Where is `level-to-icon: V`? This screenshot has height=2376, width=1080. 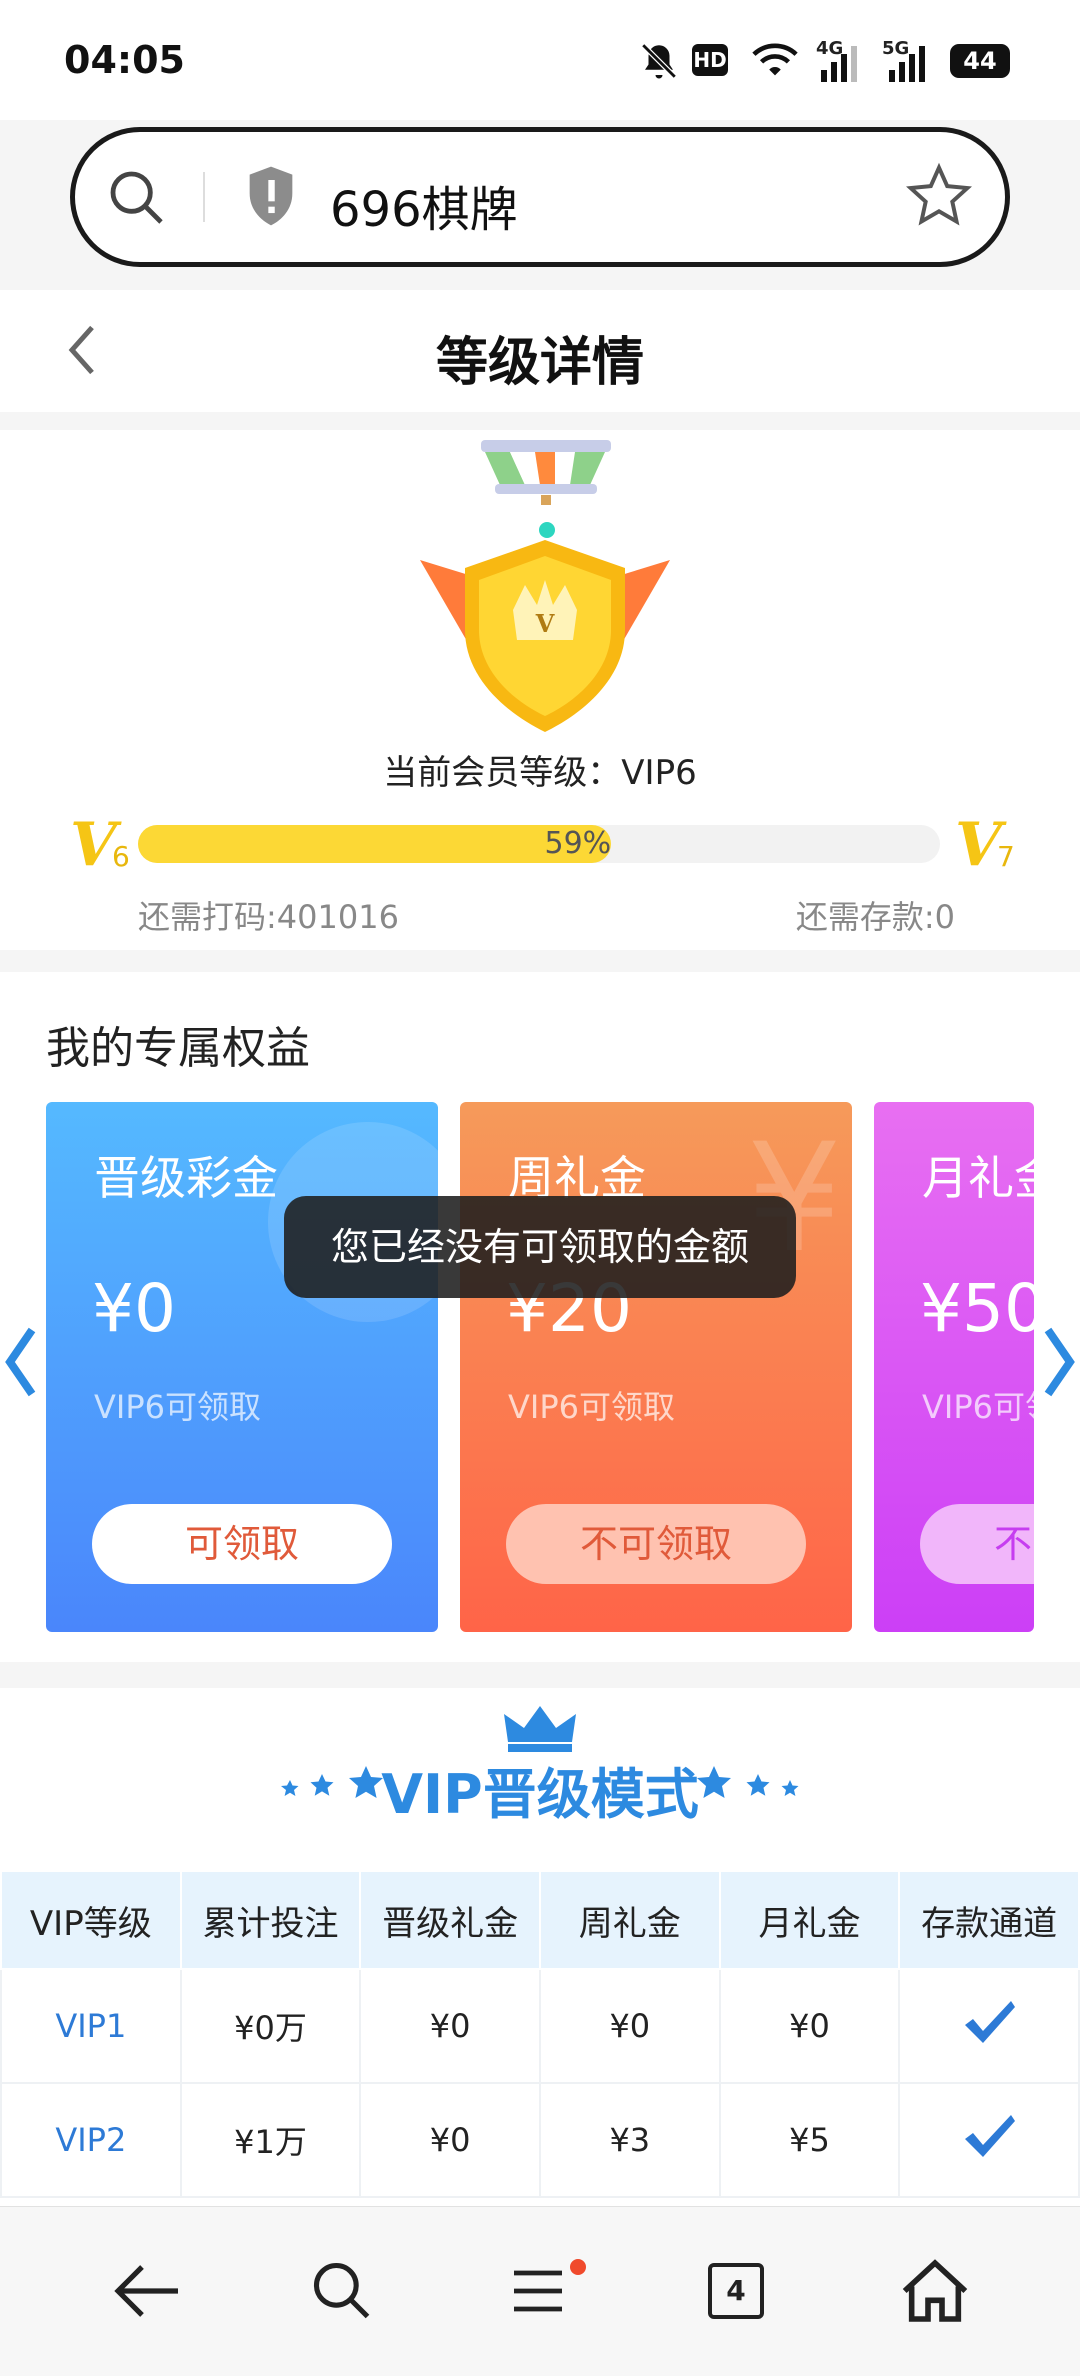 level-to-icon: V is located at coordinates (978, 845).